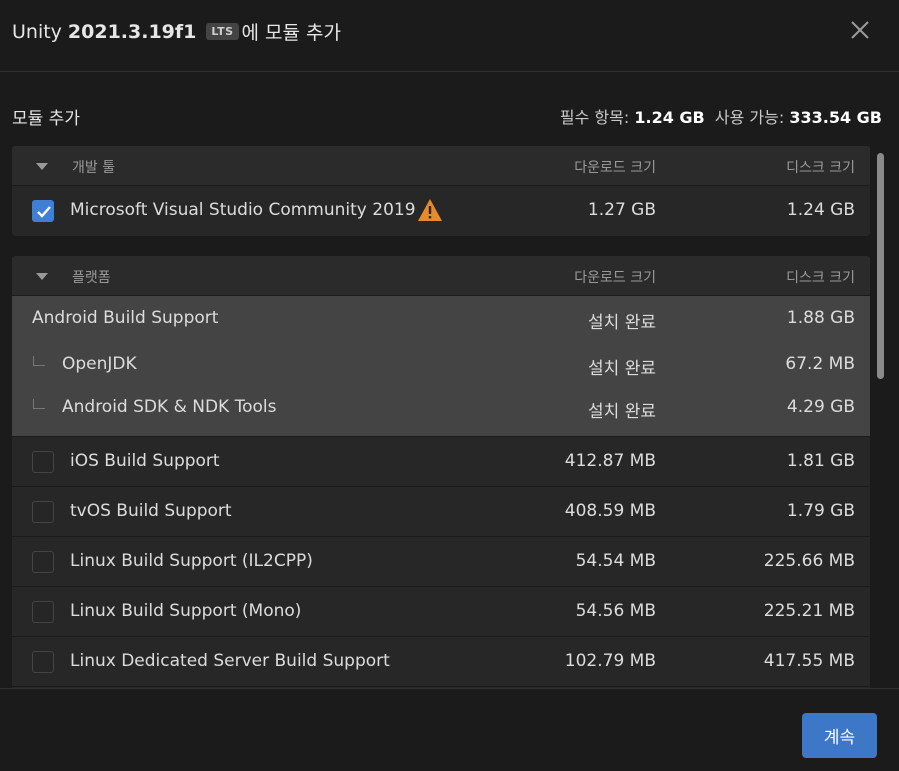 Image resolution: width=899 pixels, height=771 pixels. I want to click on scrollbar-thumb, so click(880, 266).